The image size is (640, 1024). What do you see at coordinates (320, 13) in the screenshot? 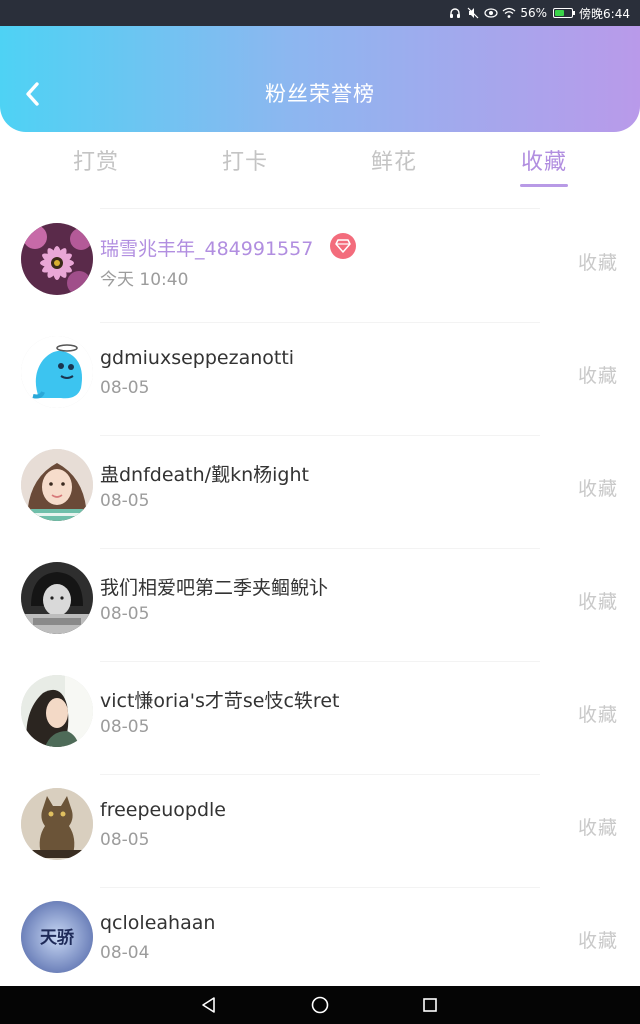
I see `status-bar: 56% 傍晚6:44` at bounding box center [320, 13].